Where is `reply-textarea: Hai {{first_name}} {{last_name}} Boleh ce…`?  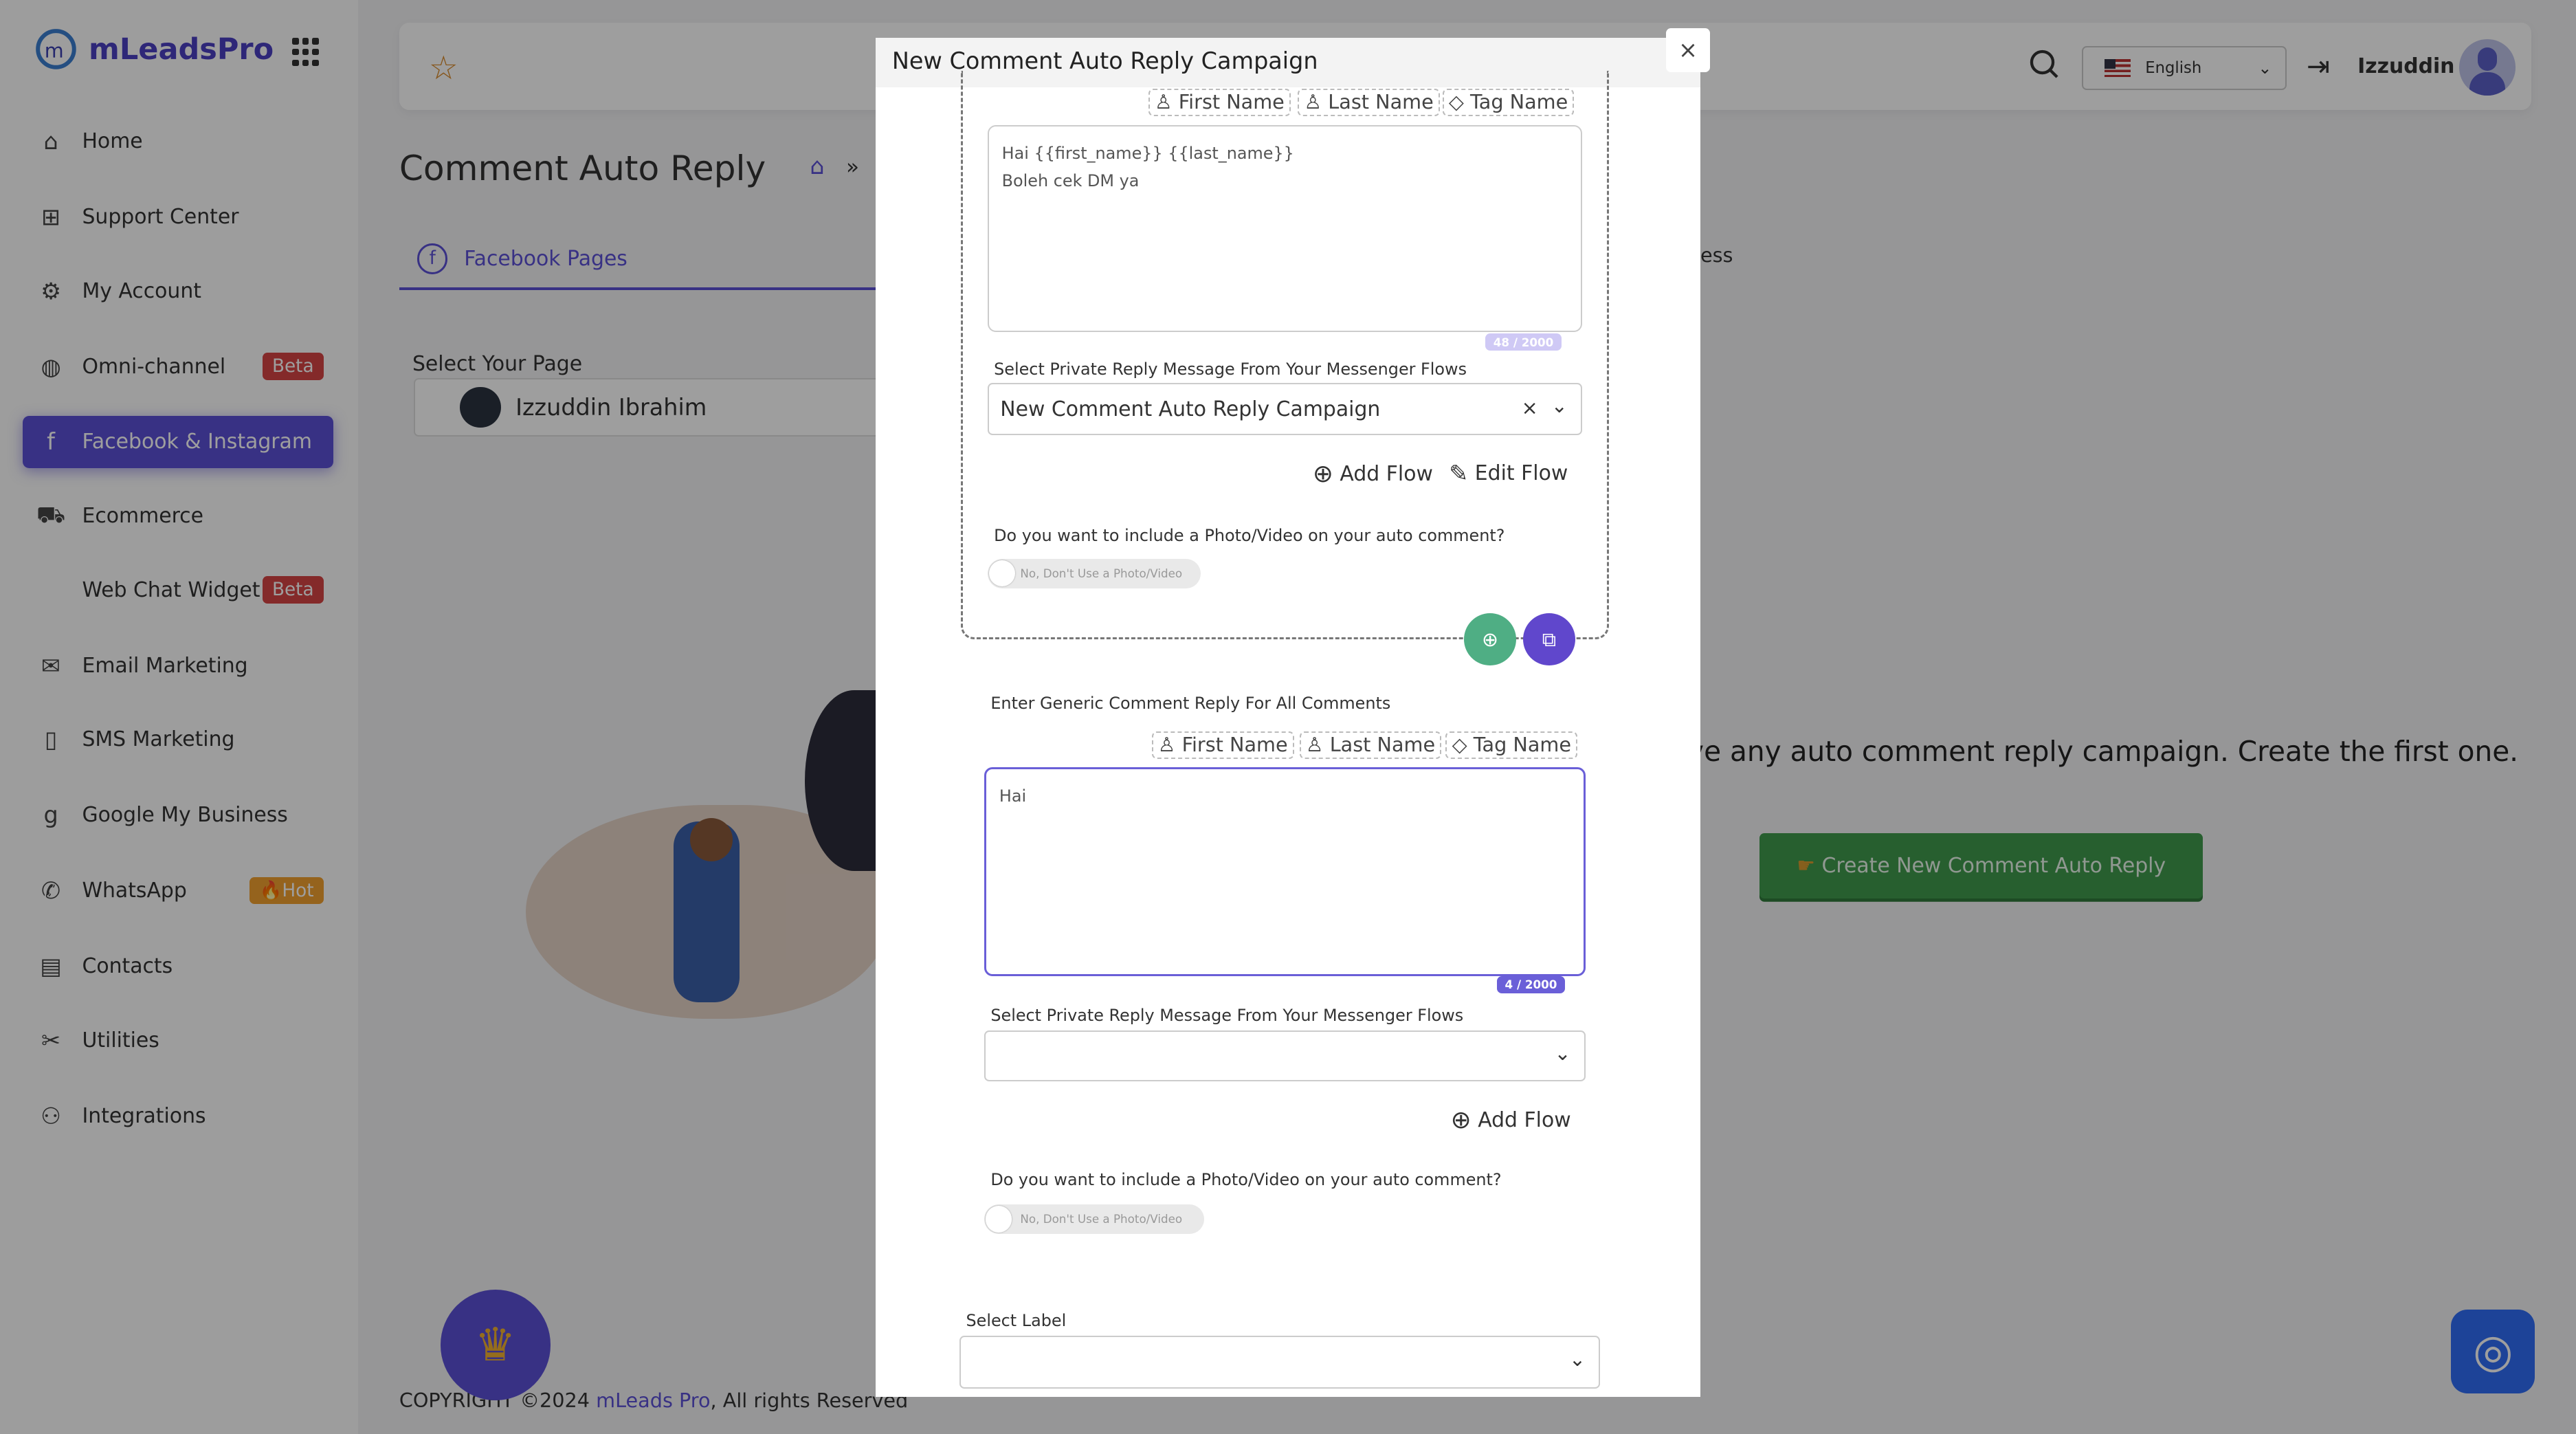
reply-textarea: Hai {{first_name}} {{last_name}} Boleh ce… is located at coordinates (1284, 228).